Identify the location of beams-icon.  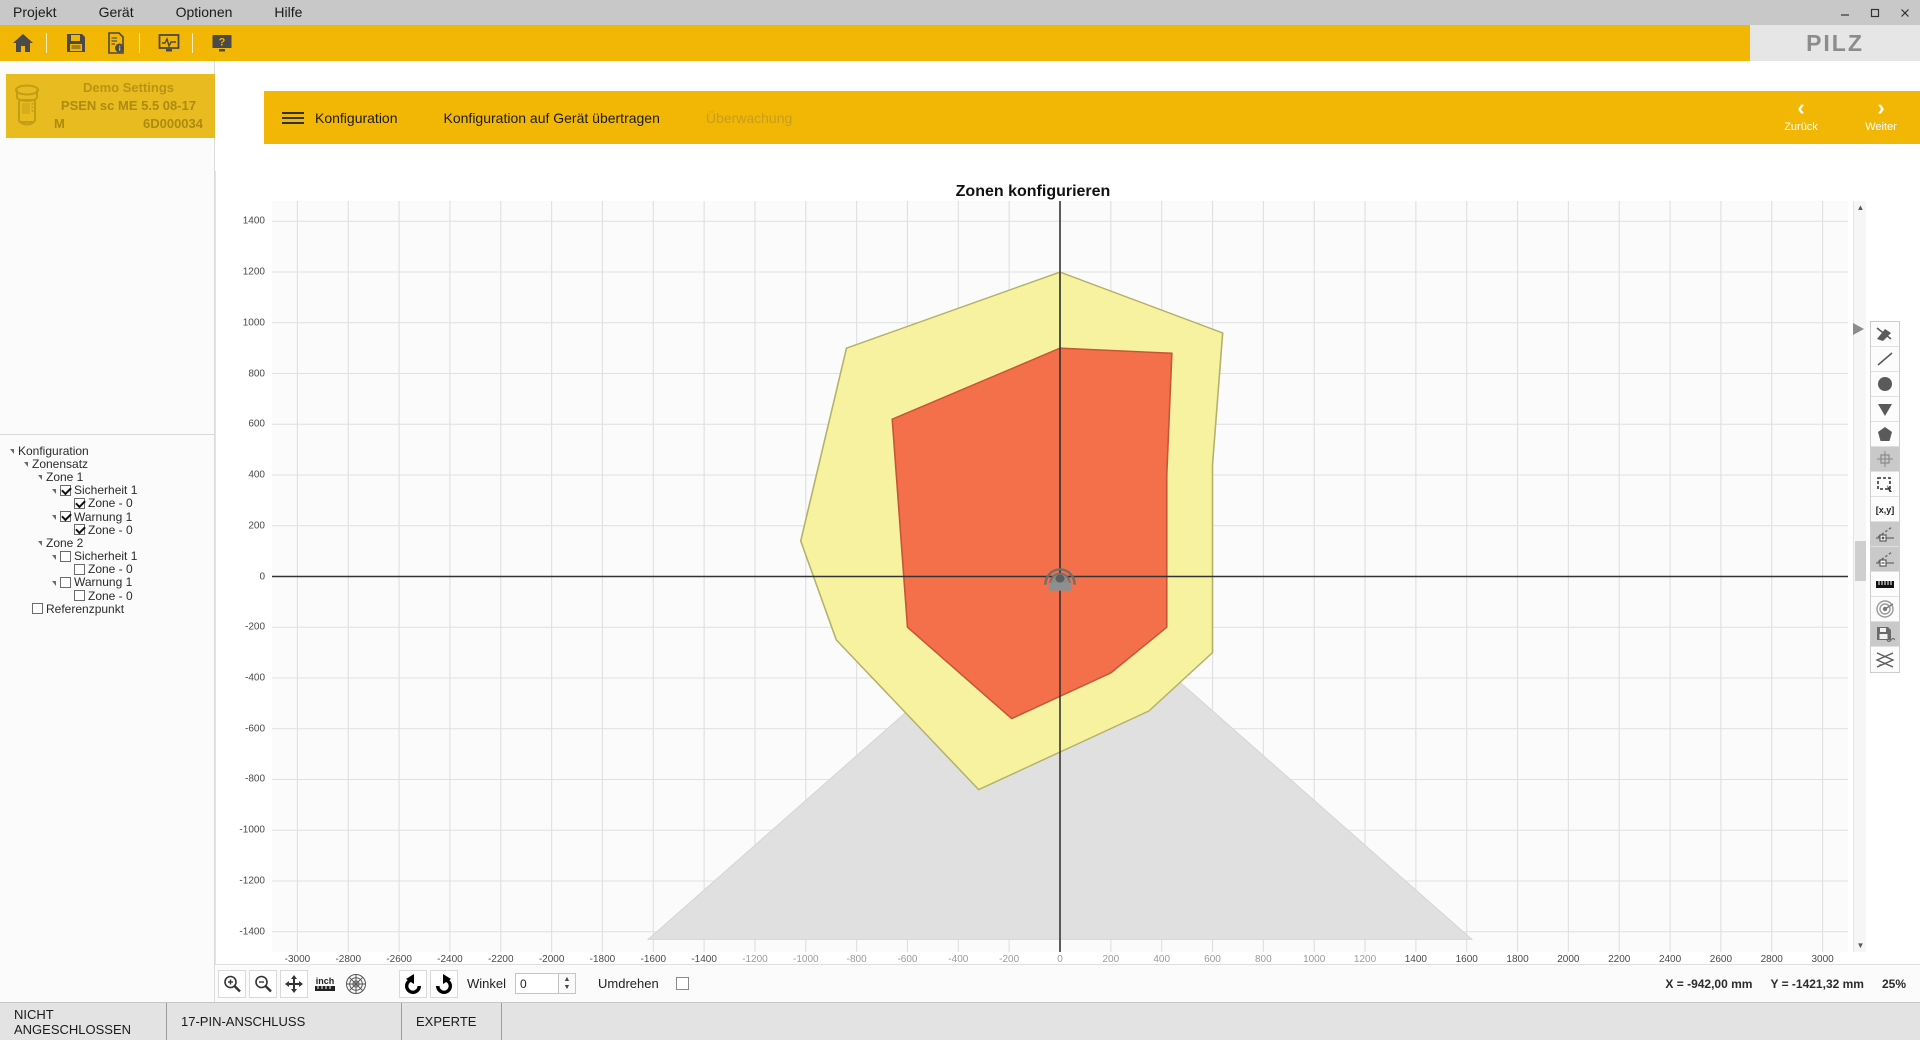
(1885, 659).